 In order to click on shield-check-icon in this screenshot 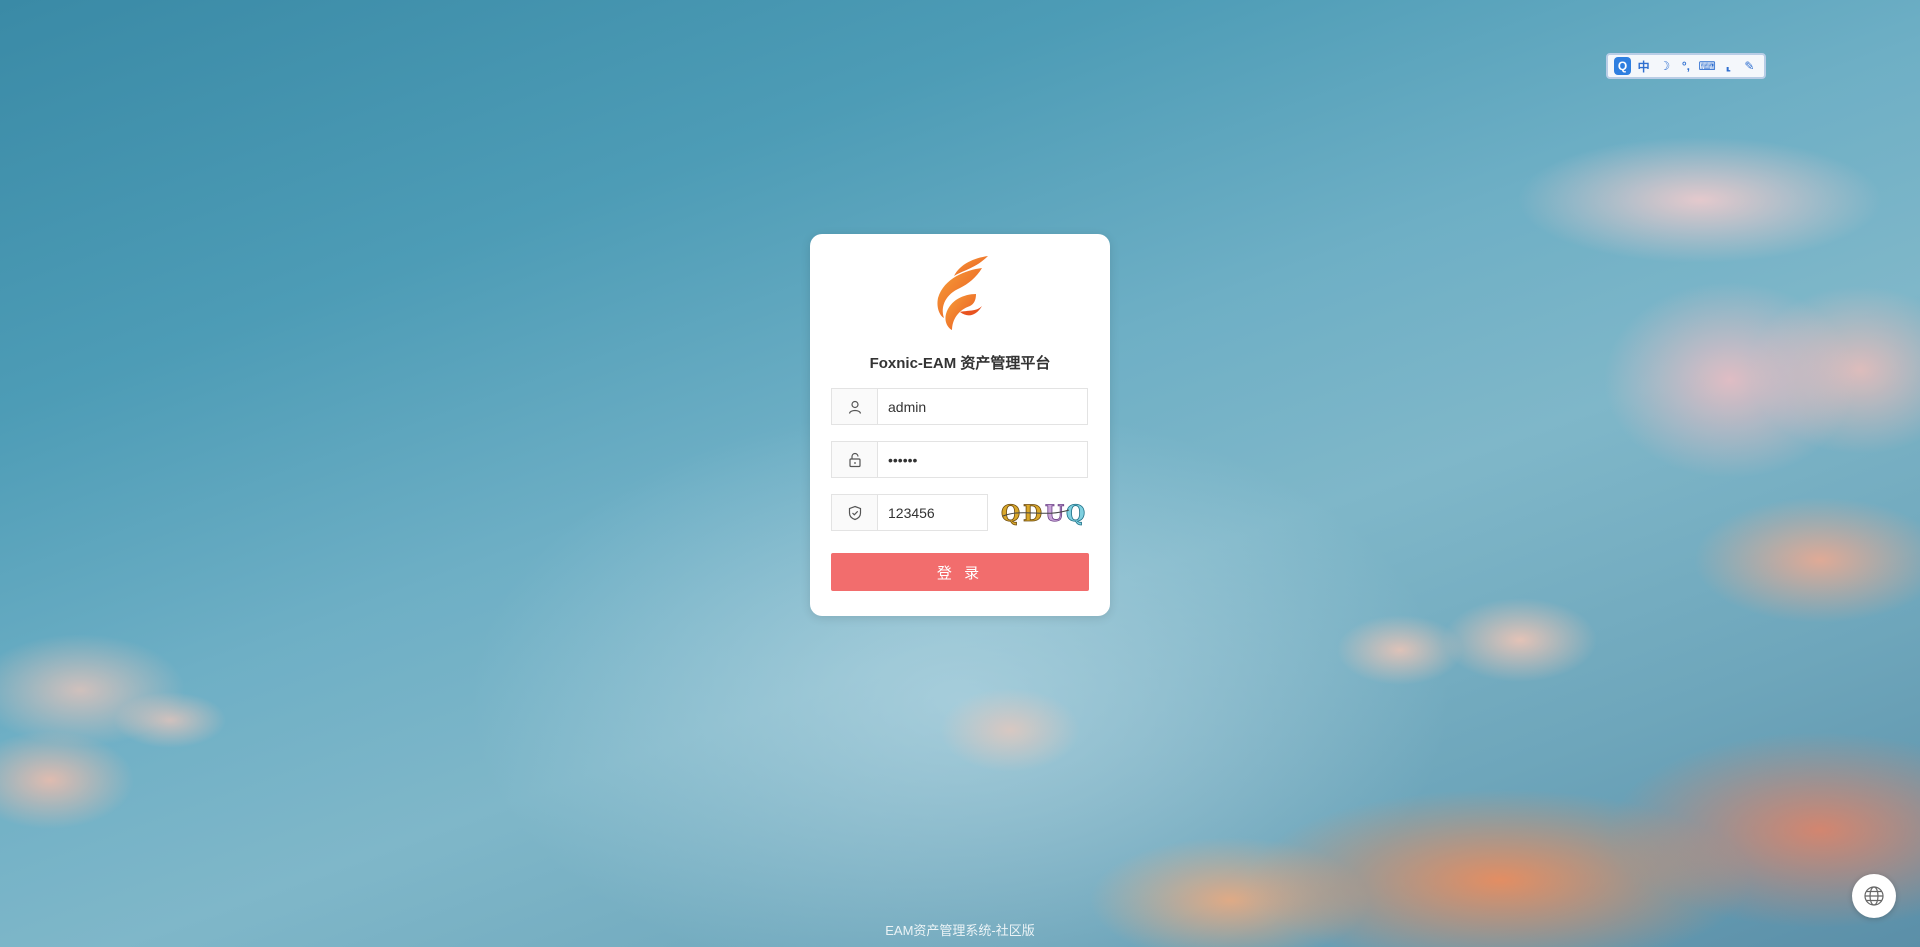, I will do `click(855, 512)`.